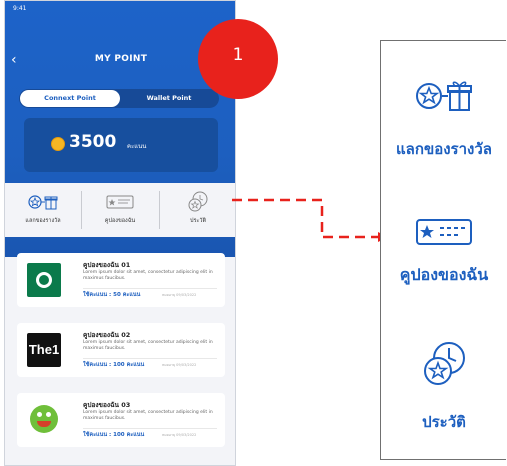 This screenshot has width=507, height=466. Describe the element at coordinates (20, 8) in the screenshot. I see `status-time: 9:41` at that location.